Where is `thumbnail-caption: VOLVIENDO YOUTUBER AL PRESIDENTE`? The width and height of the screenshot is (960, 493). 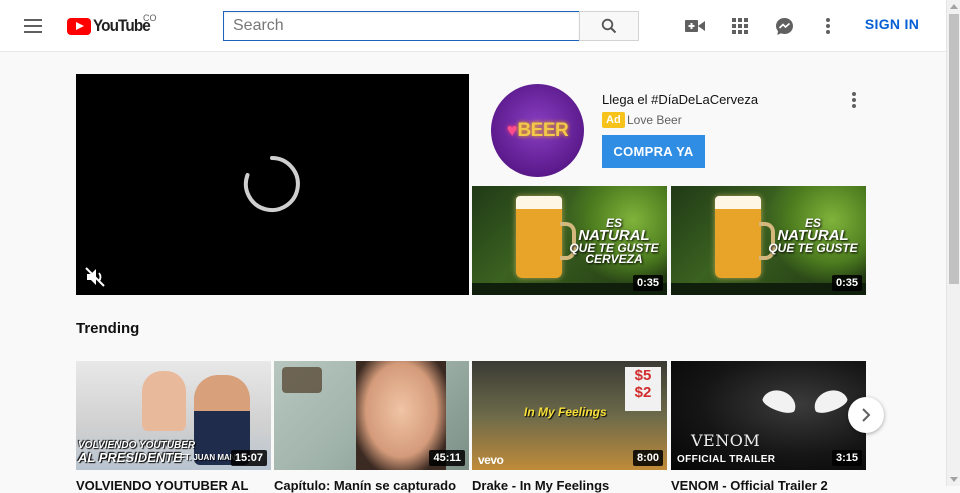
thumbnail-caption: VOLVIENDO YOUTUBER AL PRESIDENTE is located at coordinates (137, 452).